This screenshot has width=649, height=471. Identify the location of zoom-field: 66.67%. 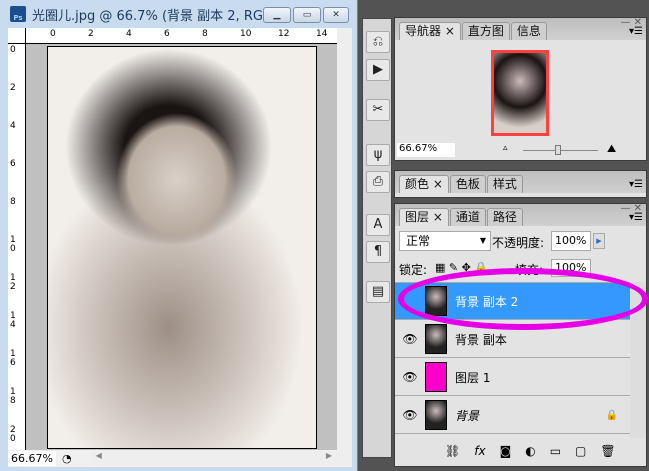
(32, 458).